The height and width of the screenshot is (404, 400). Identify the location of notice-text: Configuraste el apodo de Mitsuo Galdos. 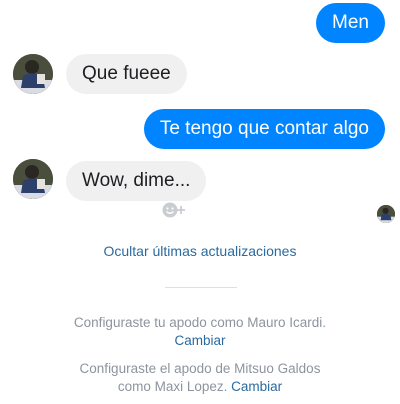
(200, 368).